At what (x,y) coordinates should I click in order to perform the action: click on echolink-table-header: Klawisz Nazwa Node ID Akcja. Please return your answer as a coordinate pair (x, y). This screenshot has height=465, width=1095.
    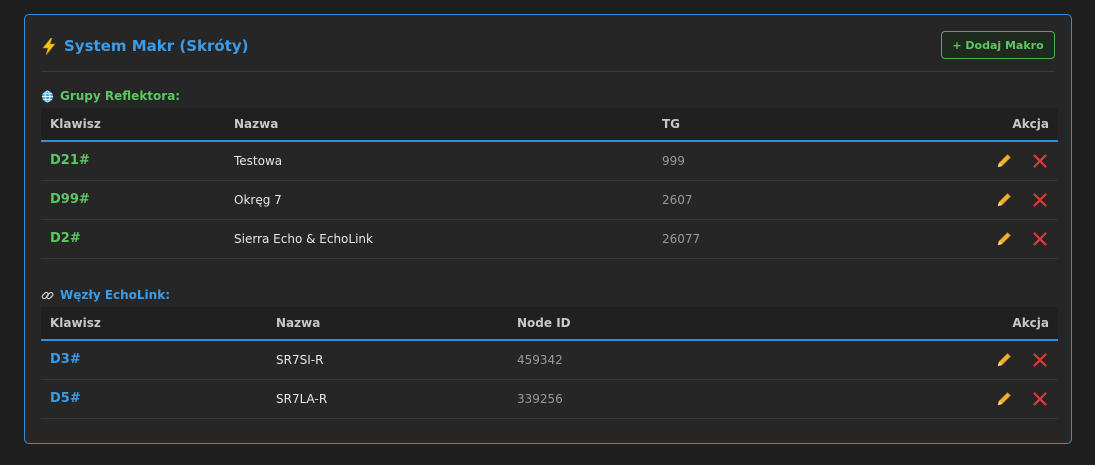
    Looking at the image, I should click on (549, 324).